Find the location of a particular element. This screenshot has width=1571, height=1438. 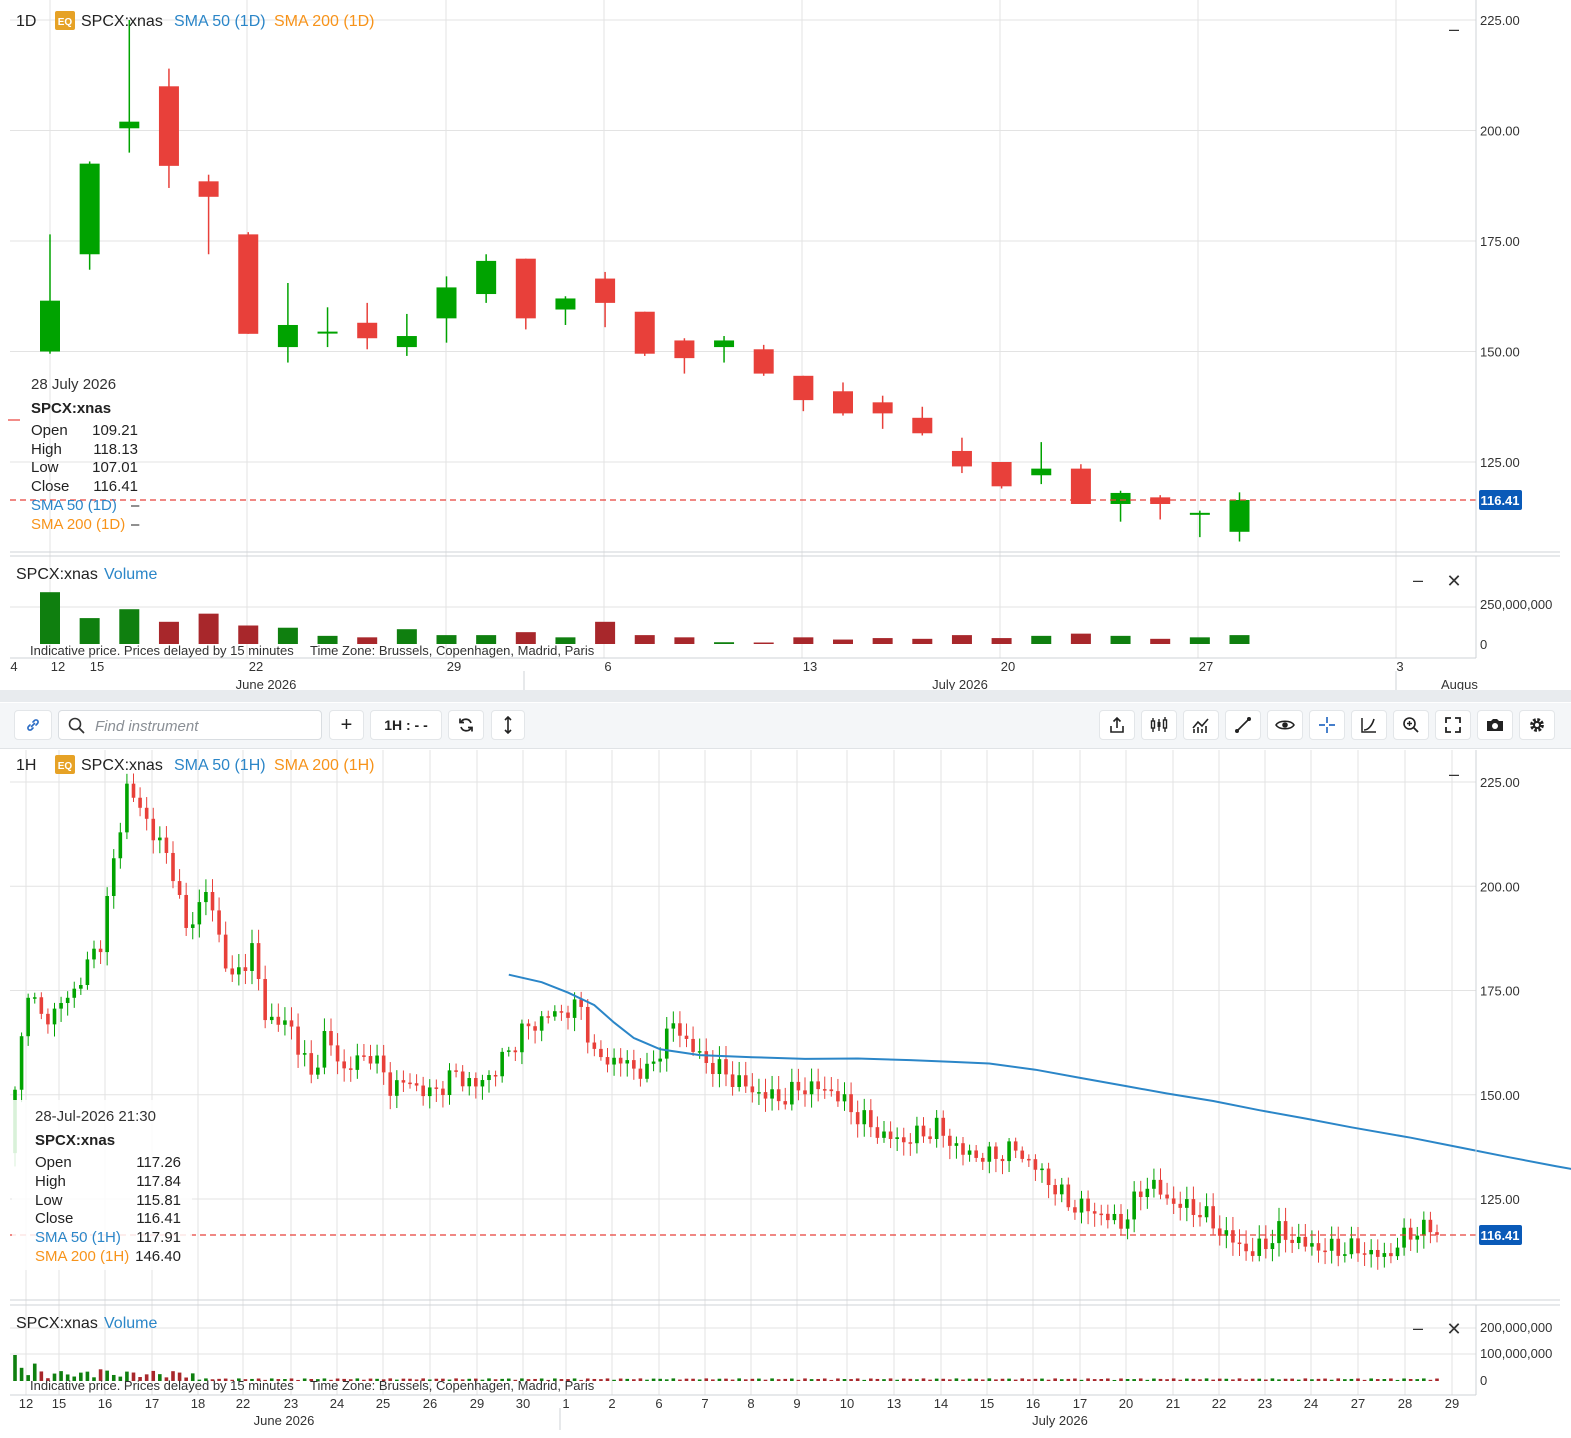

daily-sma50-legend: SMA 50 (1D) is located at coordinates (220, 21).